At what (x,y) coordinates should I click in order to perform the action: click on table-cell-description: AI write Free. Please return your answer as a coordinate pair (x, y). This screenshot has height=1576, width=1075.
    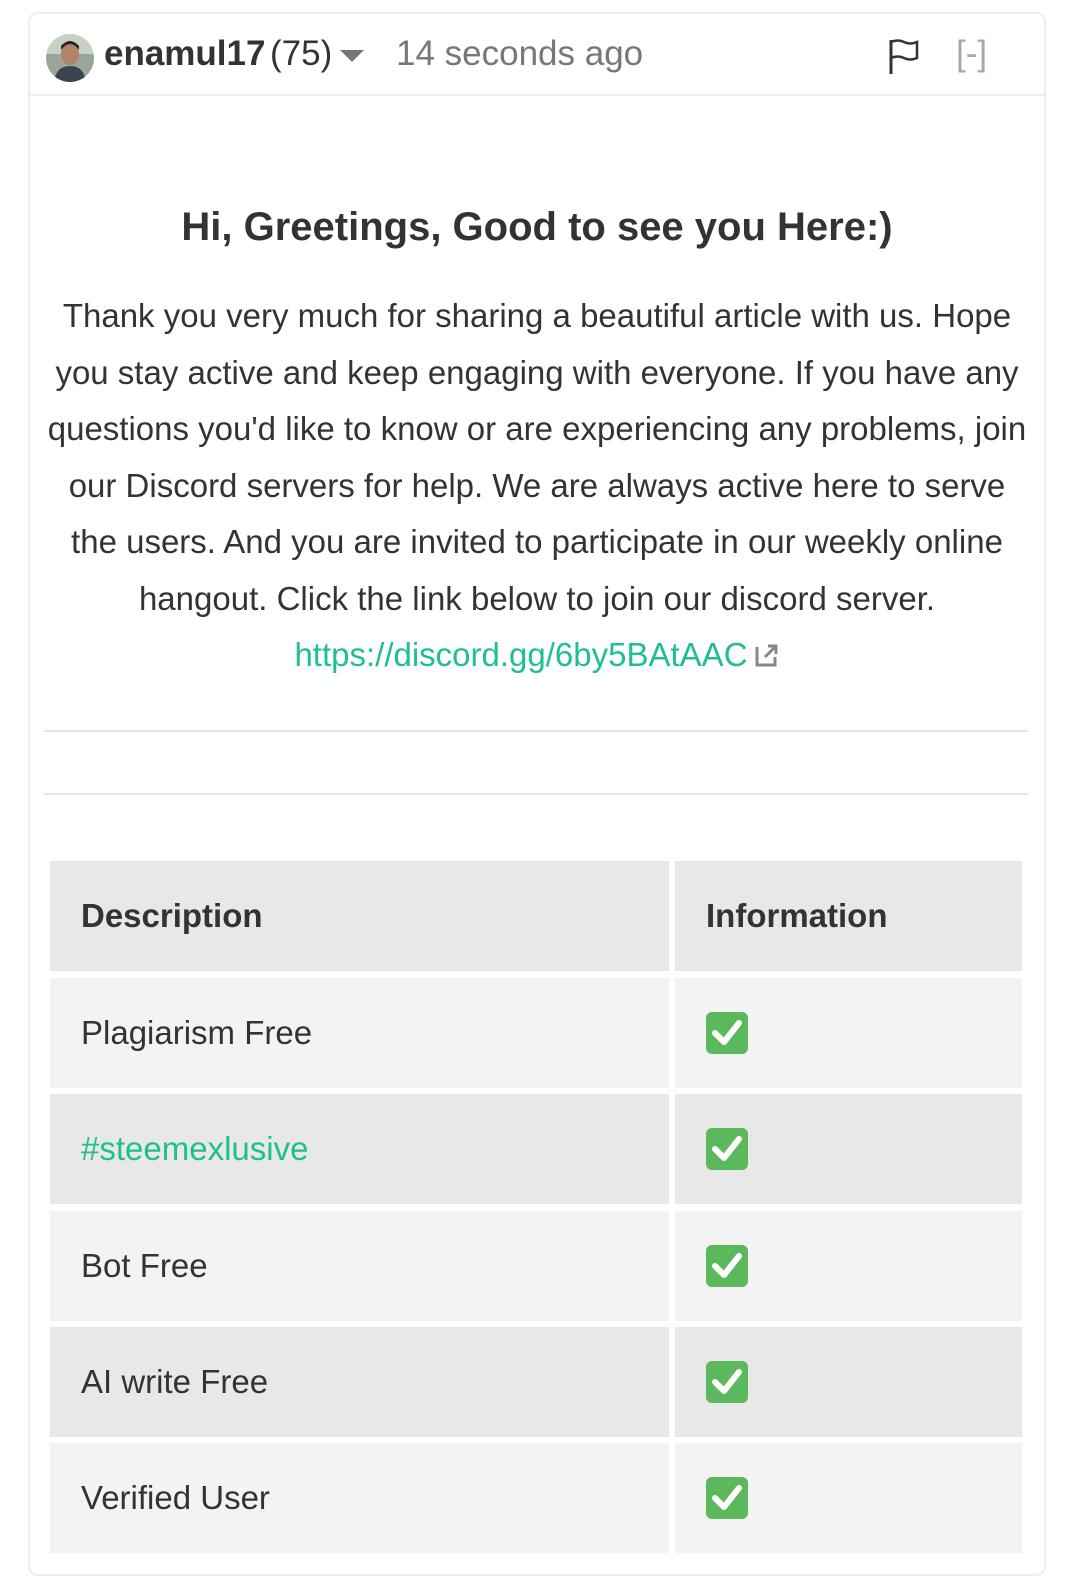
    Looking at the image, I should click on (359, 1382).